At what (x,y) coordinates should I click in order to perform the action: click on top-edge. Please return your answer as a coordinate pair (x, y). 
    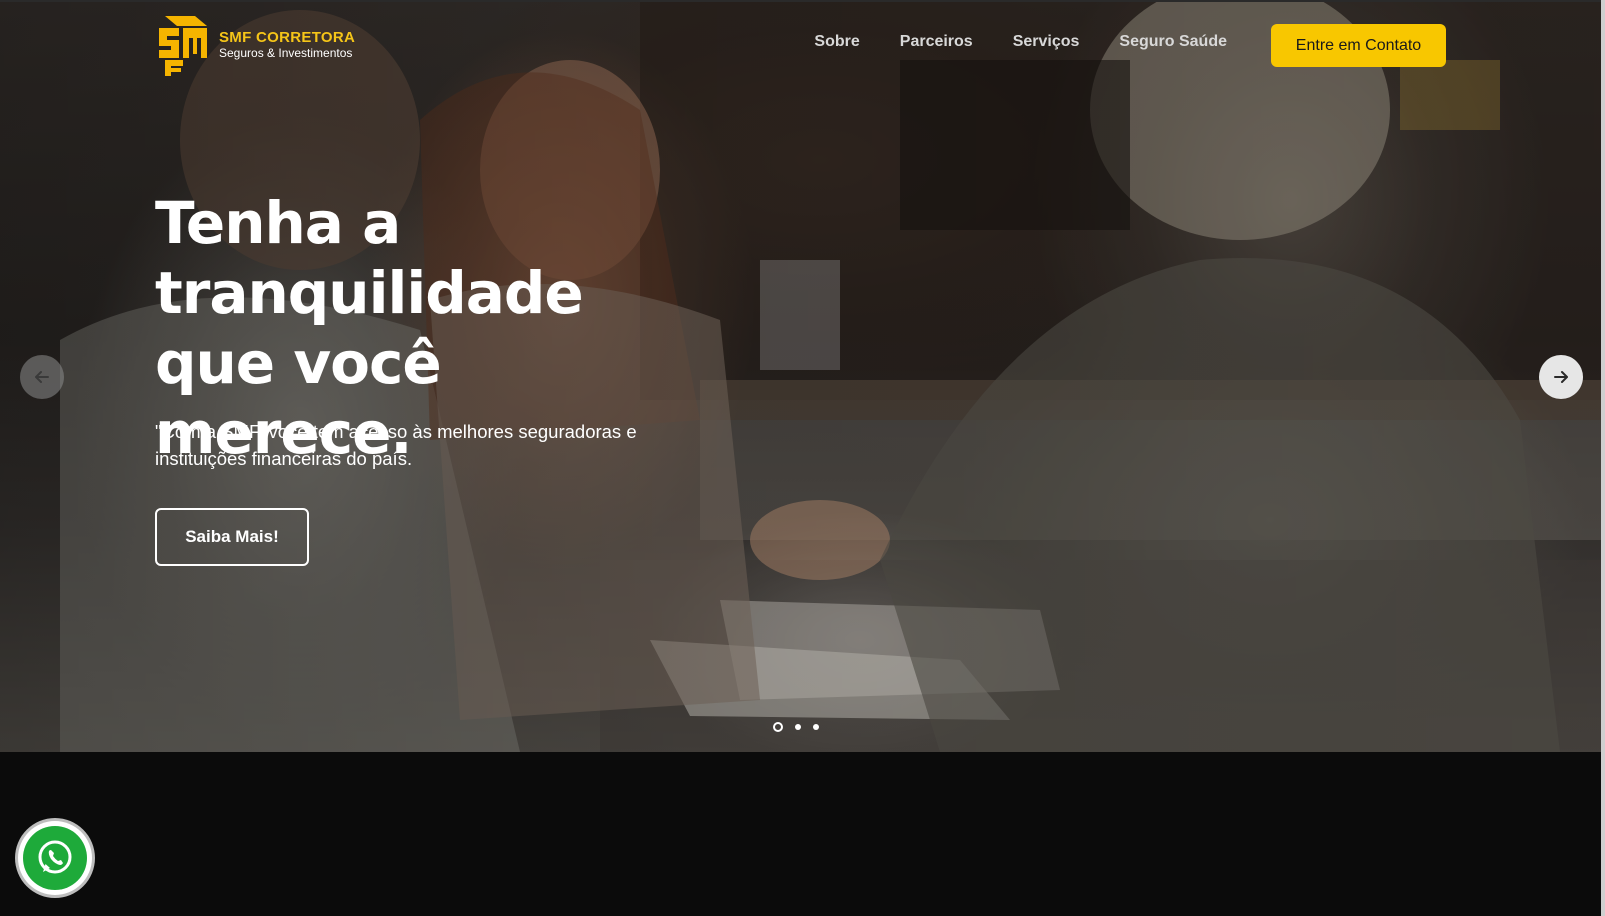
    Looking at the image, I should click on (802, 1).